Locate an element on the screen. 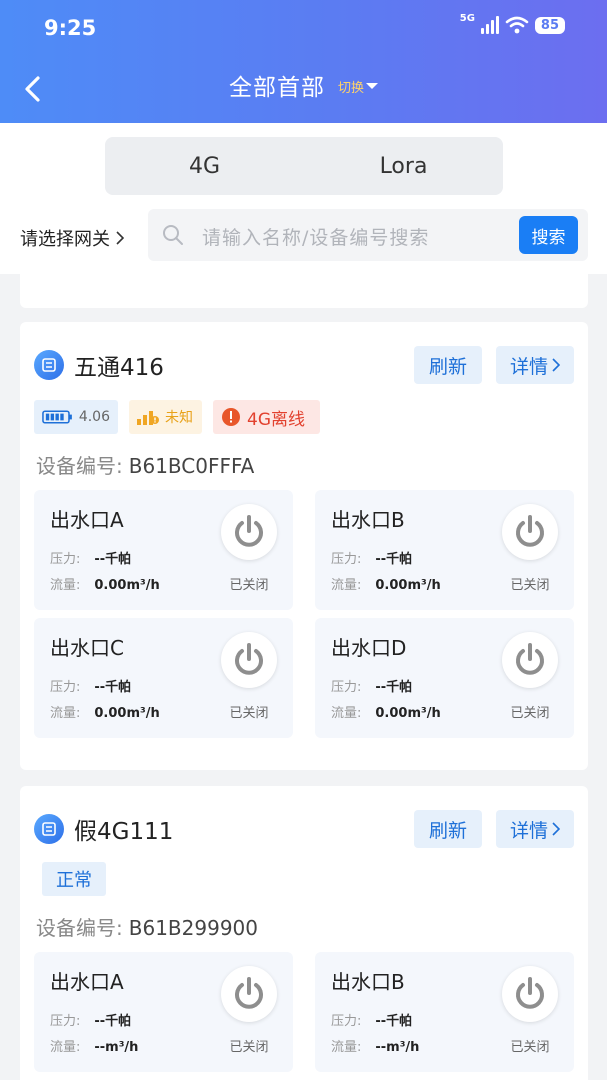 The image size is (607, 1080). network-tabs: 4G Lora is located at coordinates (304, 166).